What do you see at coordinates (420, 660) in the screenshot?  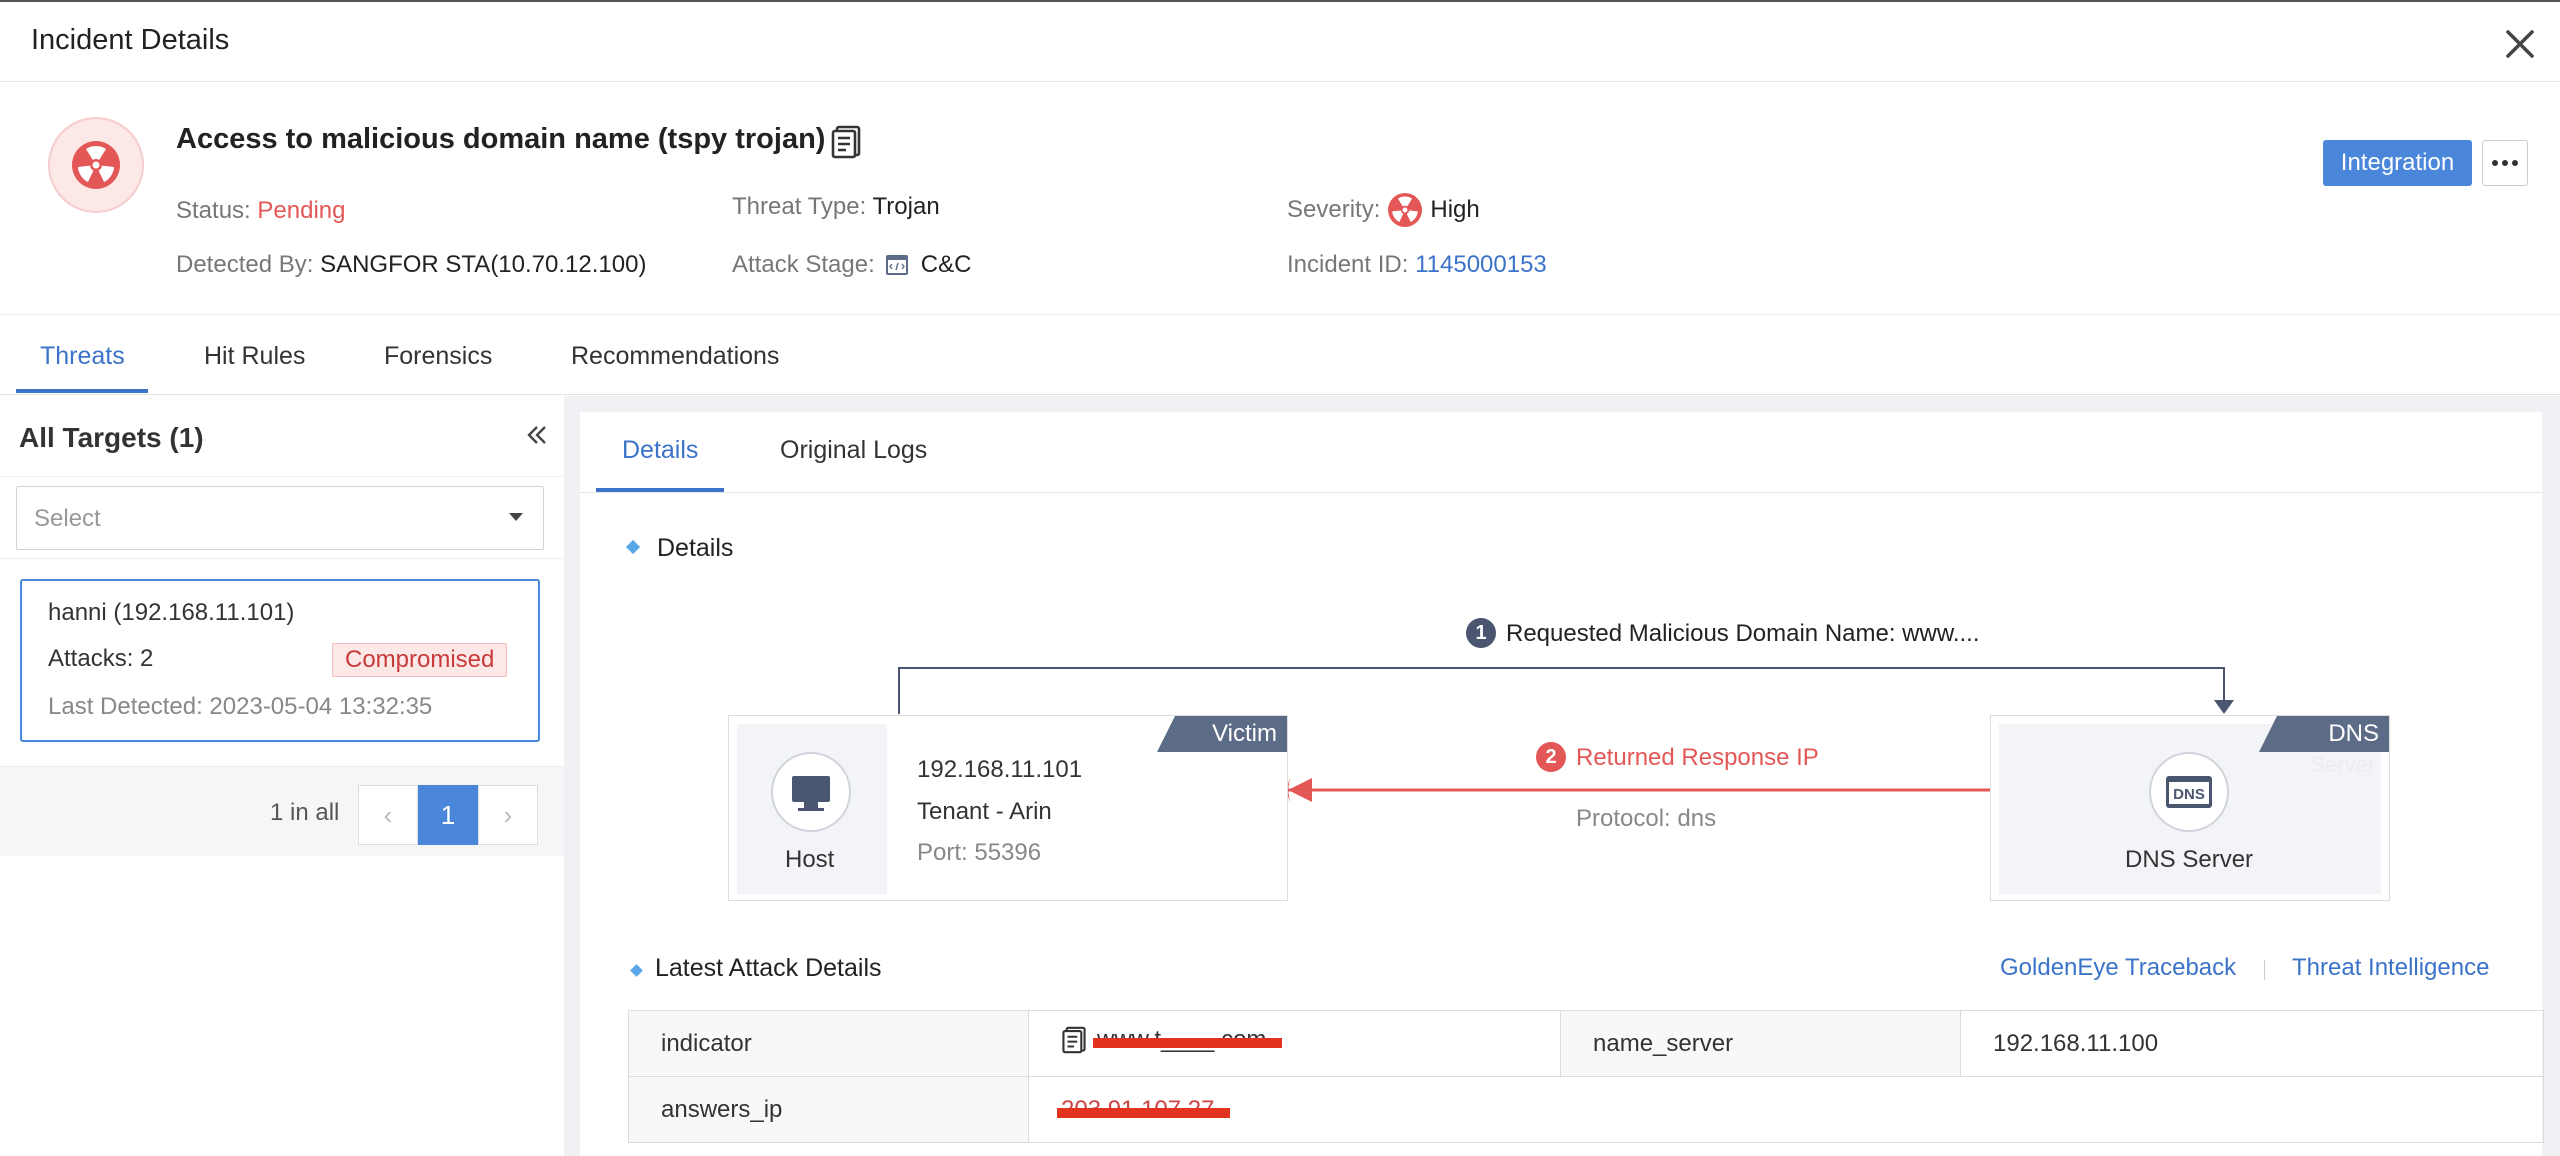 I see `status-badge: Compromised` at bounding box center [420, 660].